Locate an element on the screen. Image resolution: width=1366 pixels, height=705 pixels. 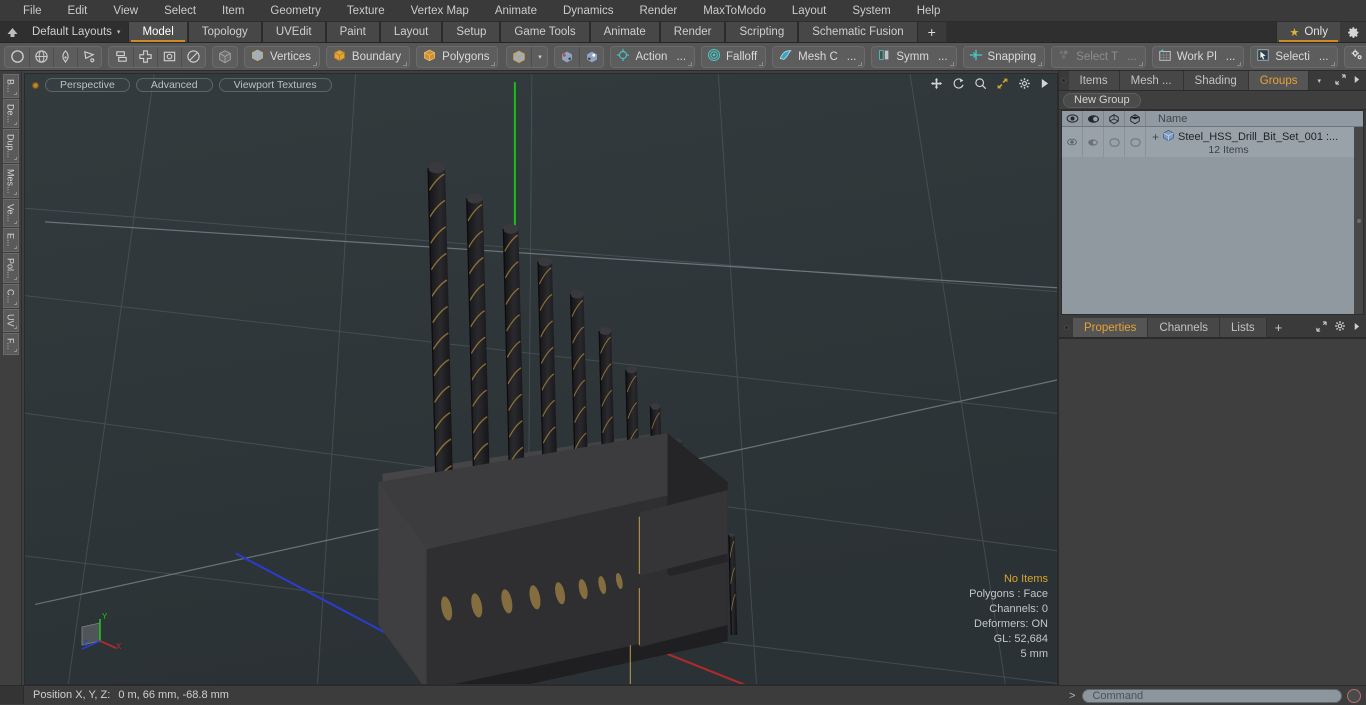
default-layouts-dropdown: Default Layouts ▾ is located at coordinates (76, 32).